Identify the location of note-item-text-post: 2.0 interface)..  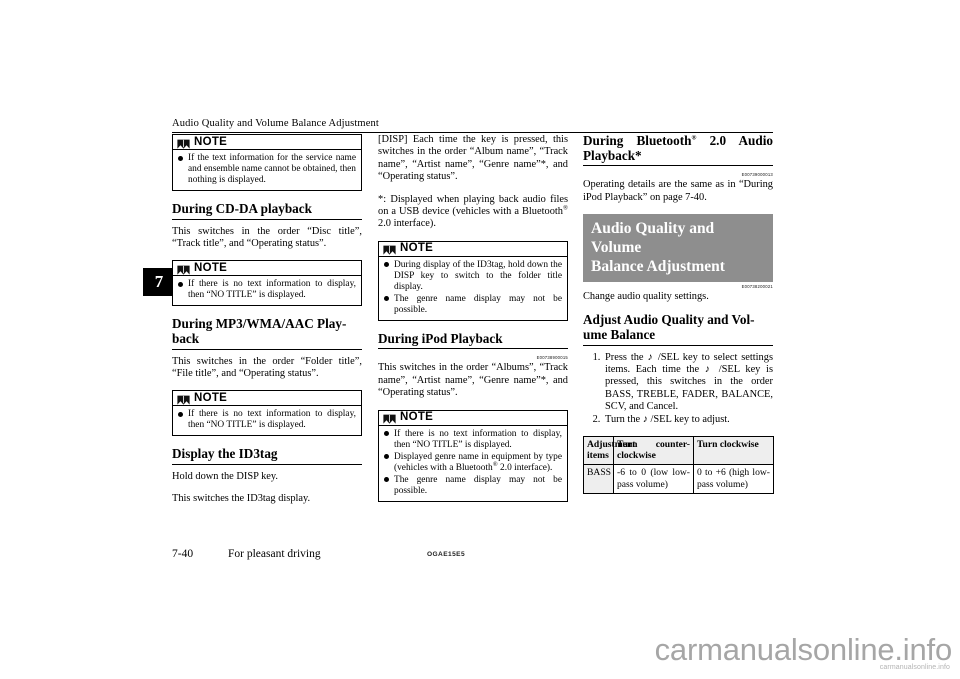
(525, 467).